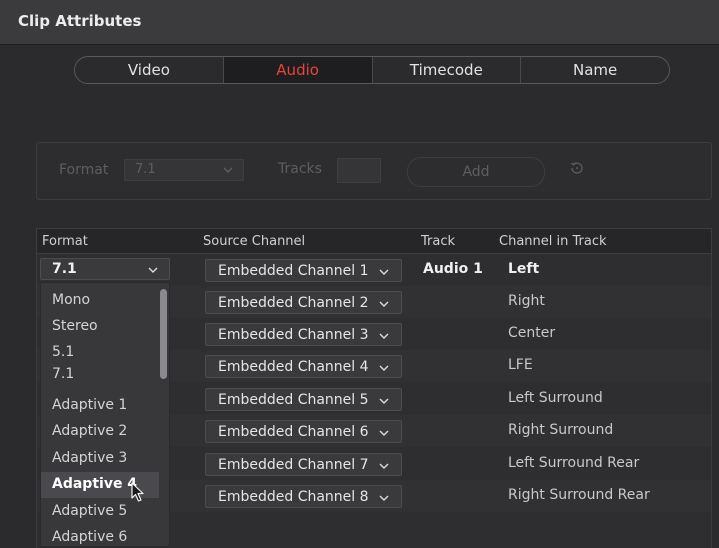 The image size is (719, 548). Describe the element at coordinates (595, 70) in the screenshot. I see `tab-name: Name` at that location.